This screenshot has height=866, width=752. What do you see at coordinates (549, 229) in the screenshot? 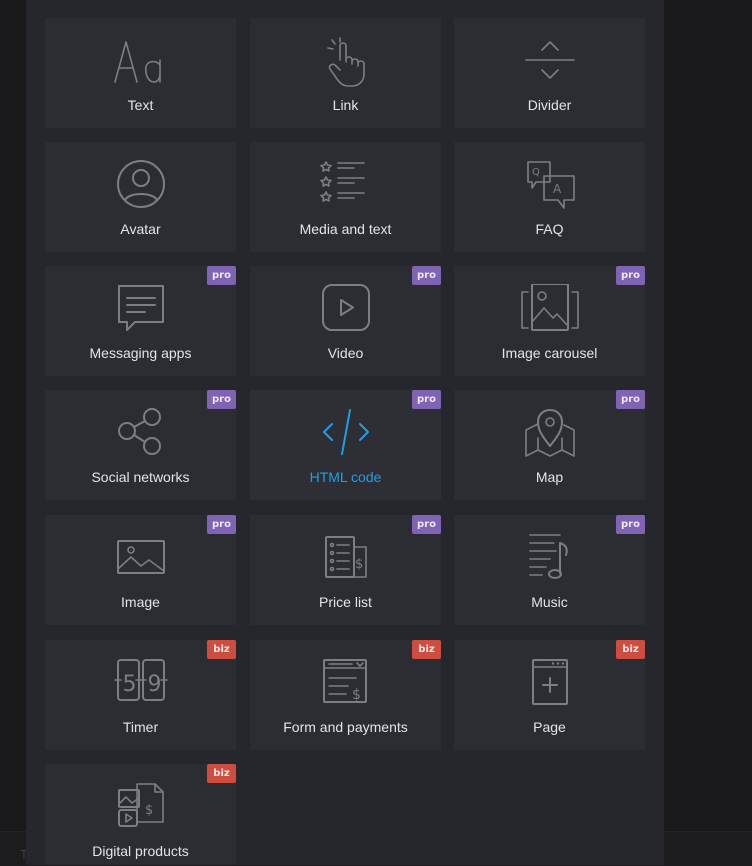
I see `block-label: FAQ` at bounding box center [549, 229].